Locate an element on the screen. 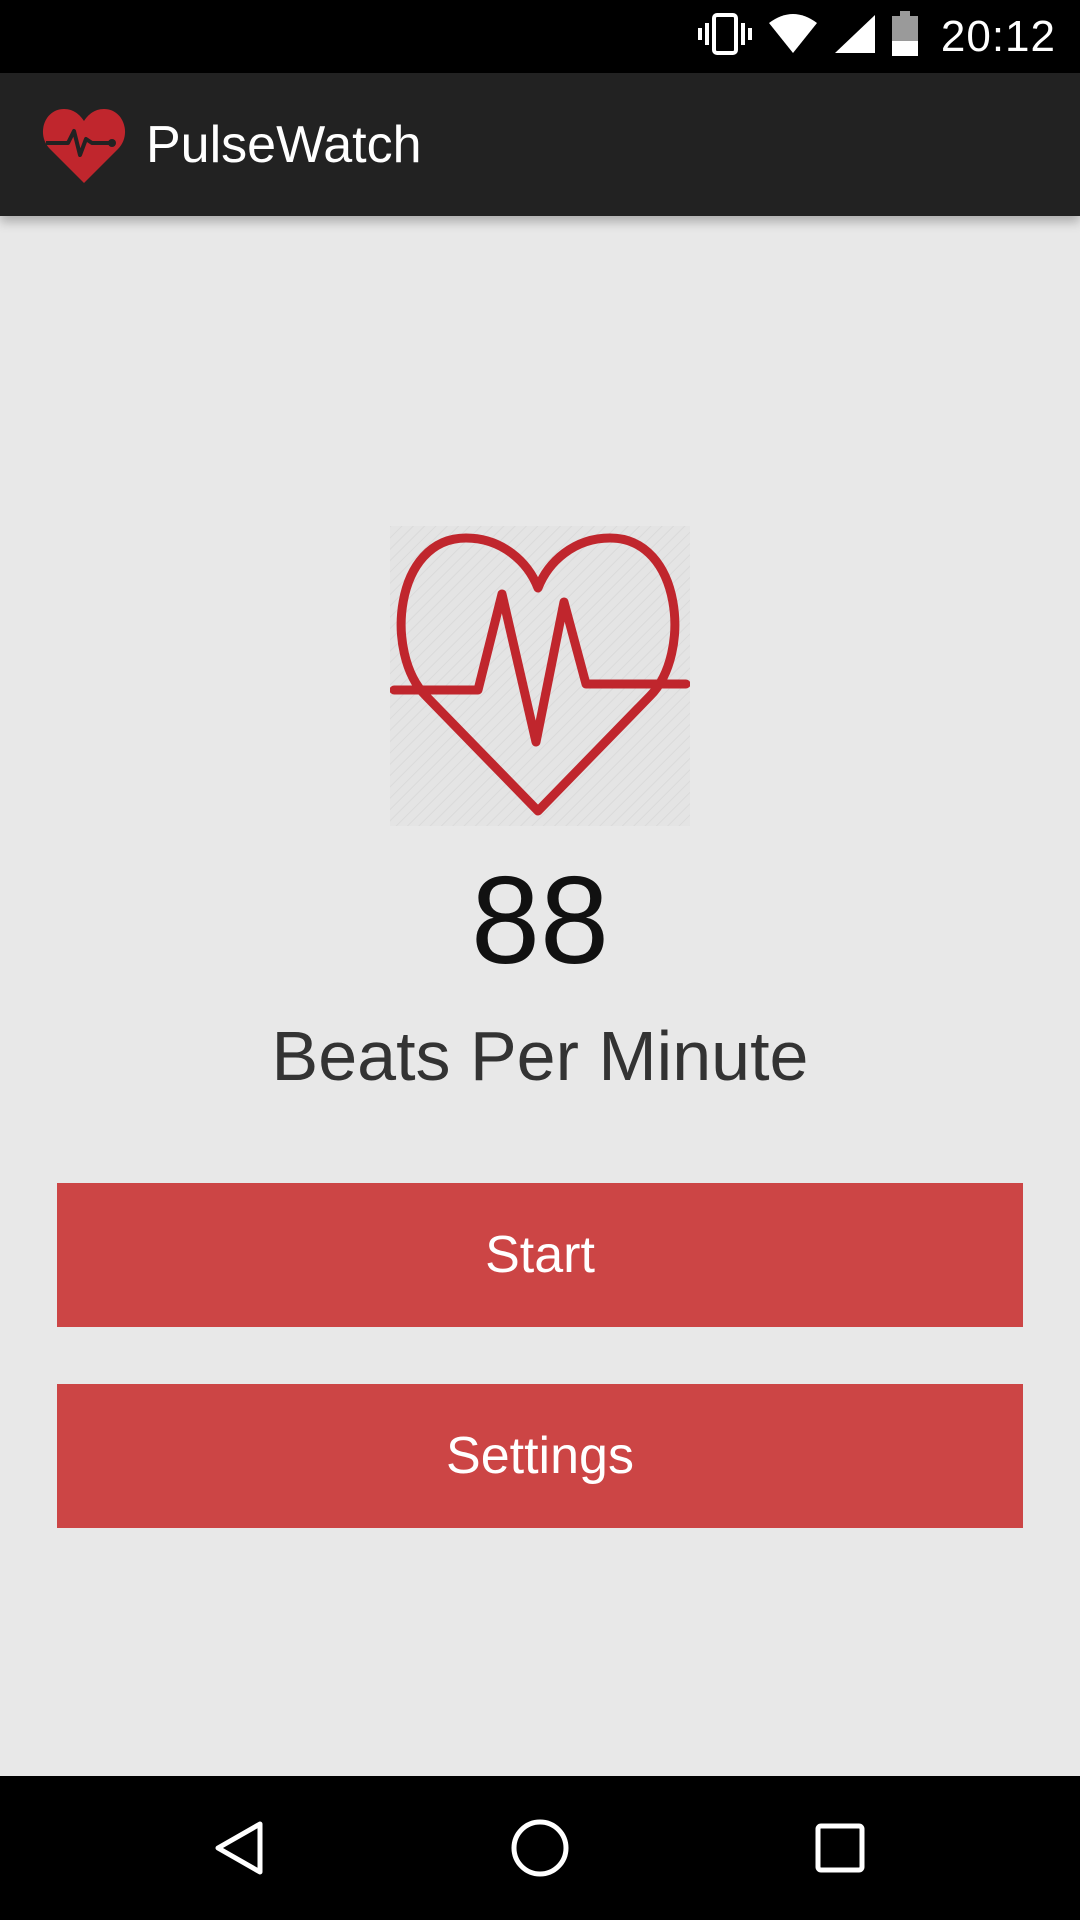  start-button: Start is located at coordinates (540, 1255).